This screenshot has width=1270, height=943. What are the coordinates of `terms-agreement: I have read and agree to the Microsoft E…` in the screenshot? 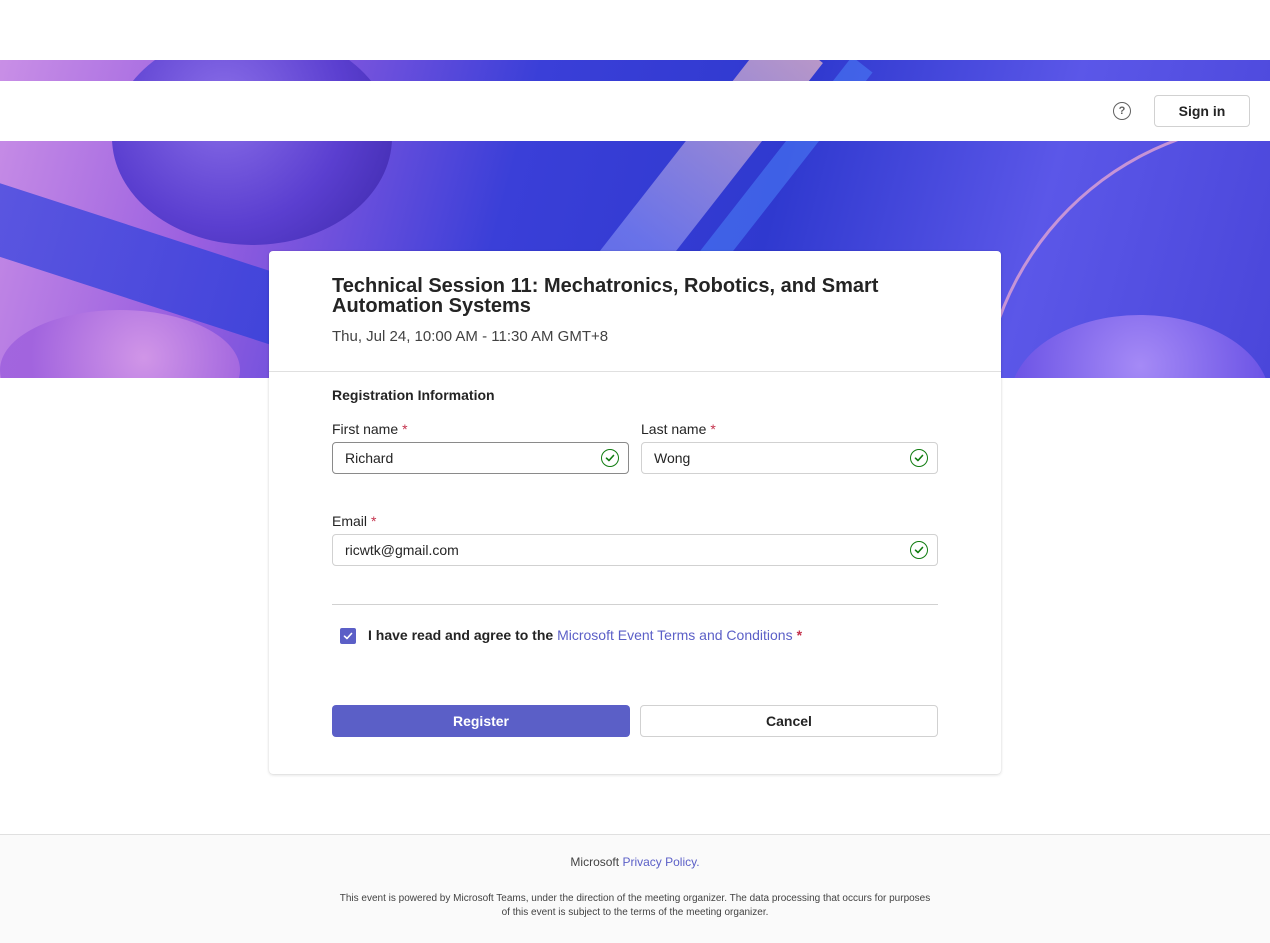 It's located at (585, 635).